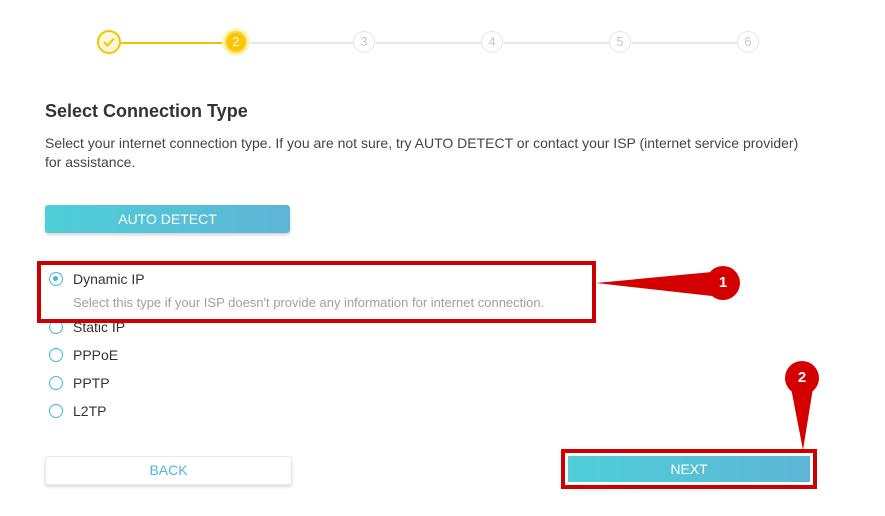 The width and height of the screenshot is (885, 516). I want to click on annotation-badge-1: 1, so click(723, 283).